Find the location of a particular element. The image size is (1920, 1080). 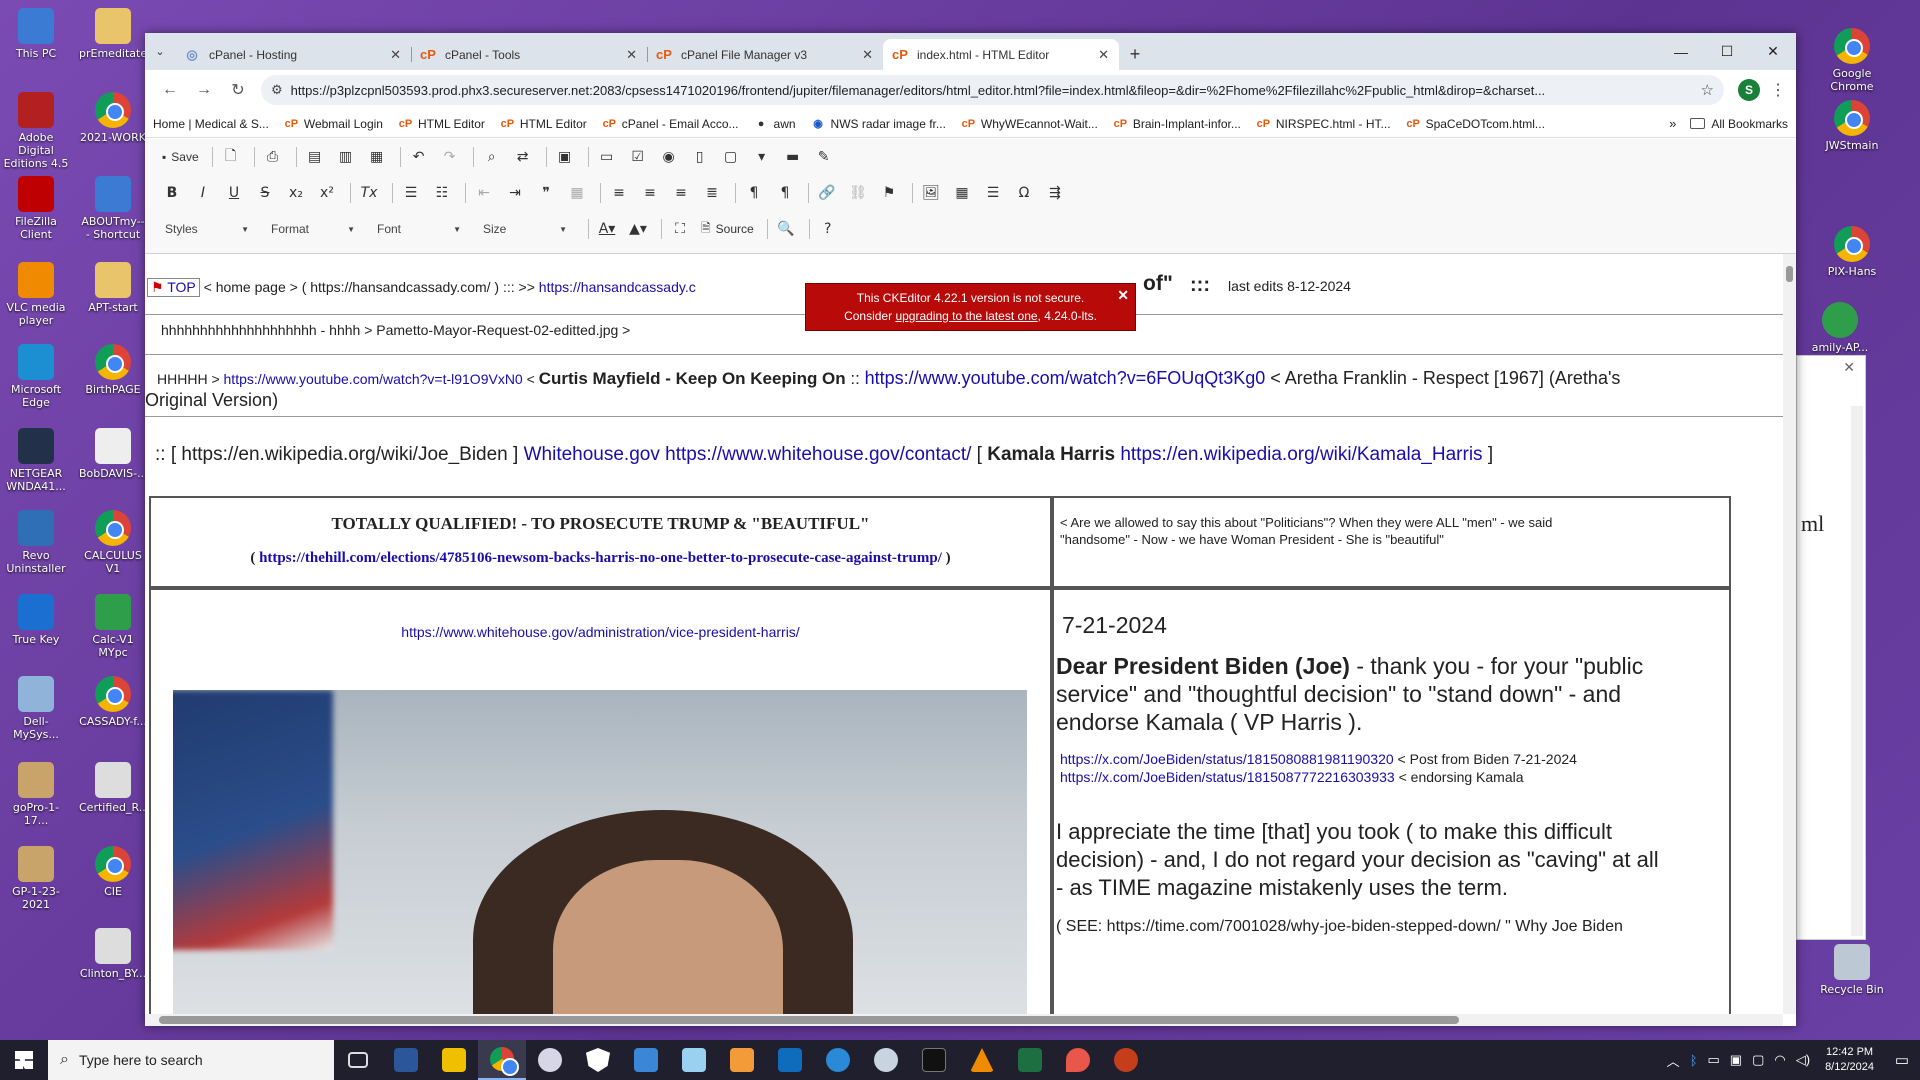

whitehouse-link: Whitehouse.gov is located at coordinates (592, 454).